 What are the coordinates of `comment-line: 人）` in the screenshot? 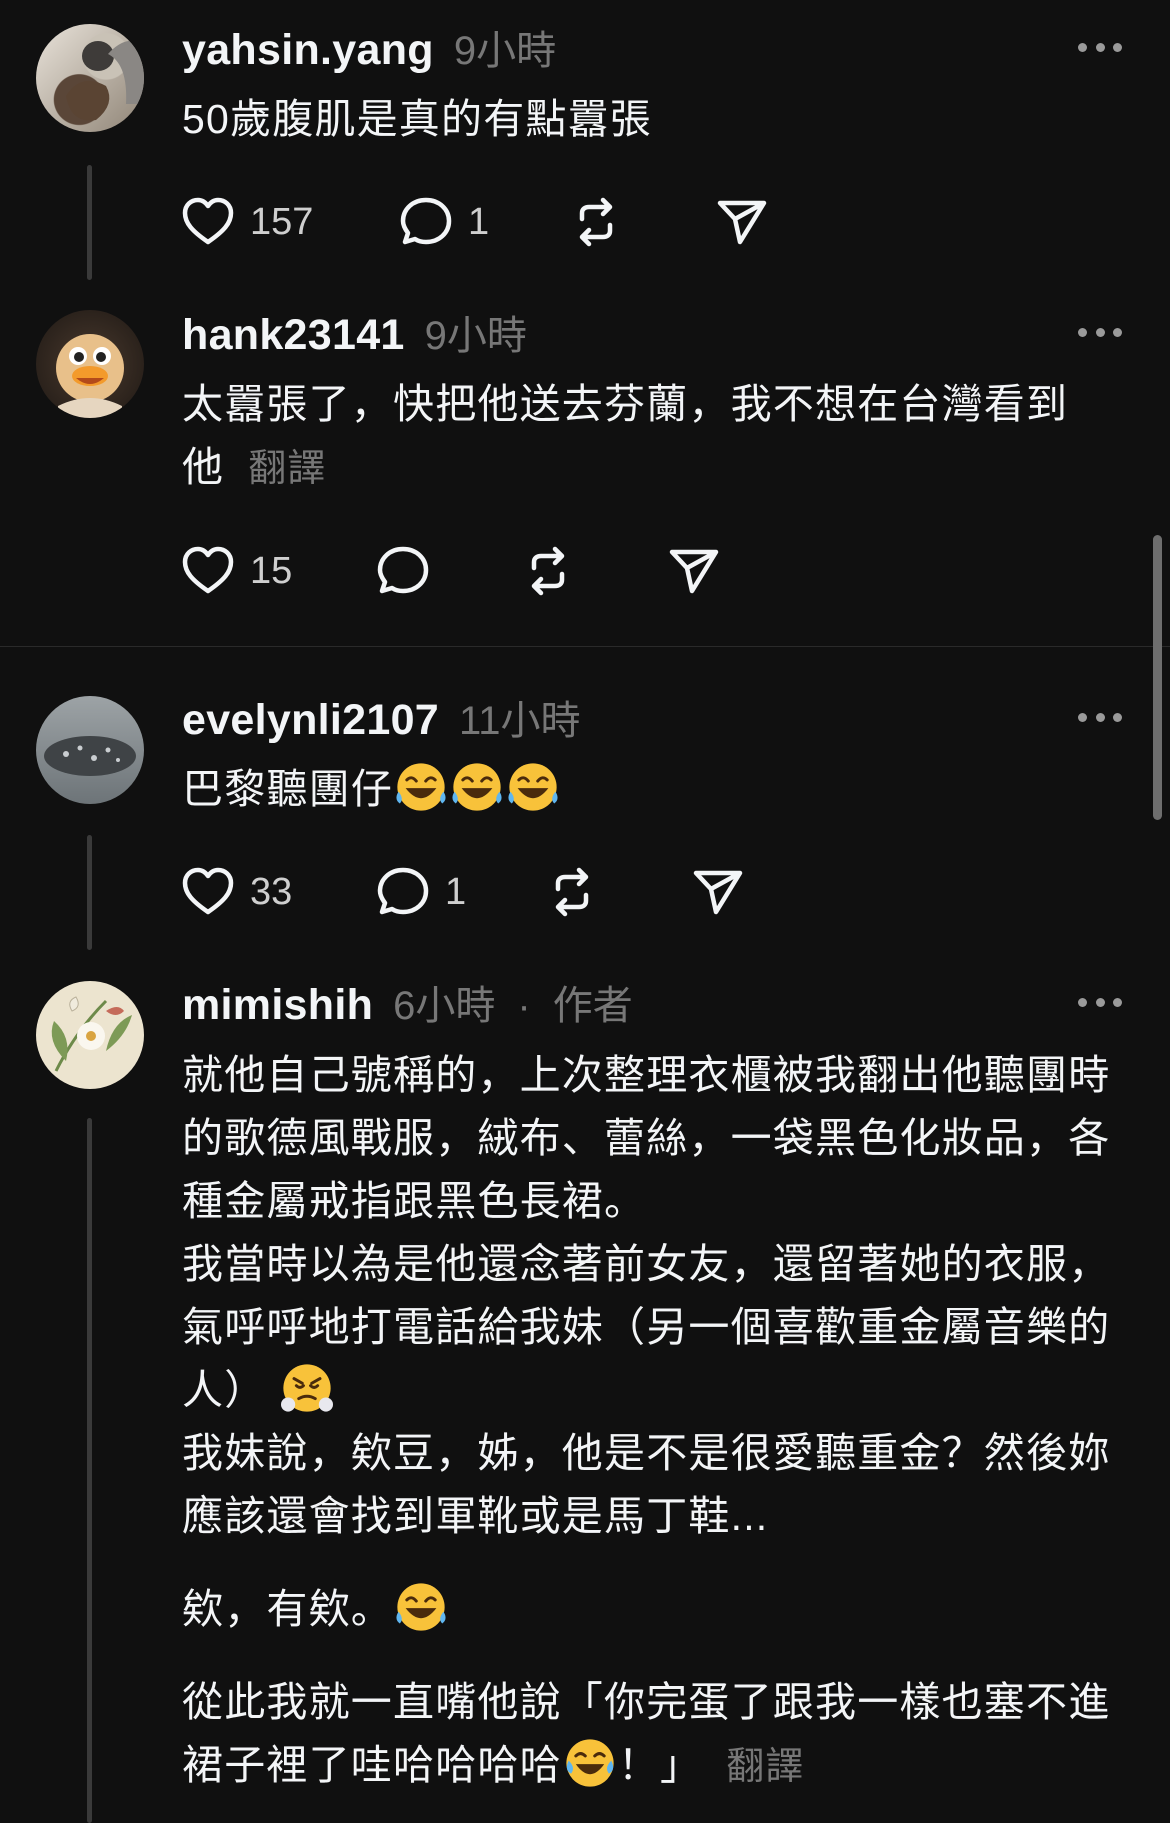 It's located at (224, 1390).